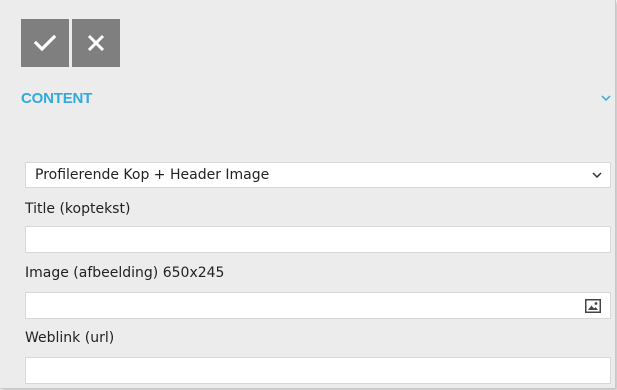 This screenshot has width=617, height=390. Describe the element at coordinates (593, 306) in the screenshot. I see `image-icon` at that location.